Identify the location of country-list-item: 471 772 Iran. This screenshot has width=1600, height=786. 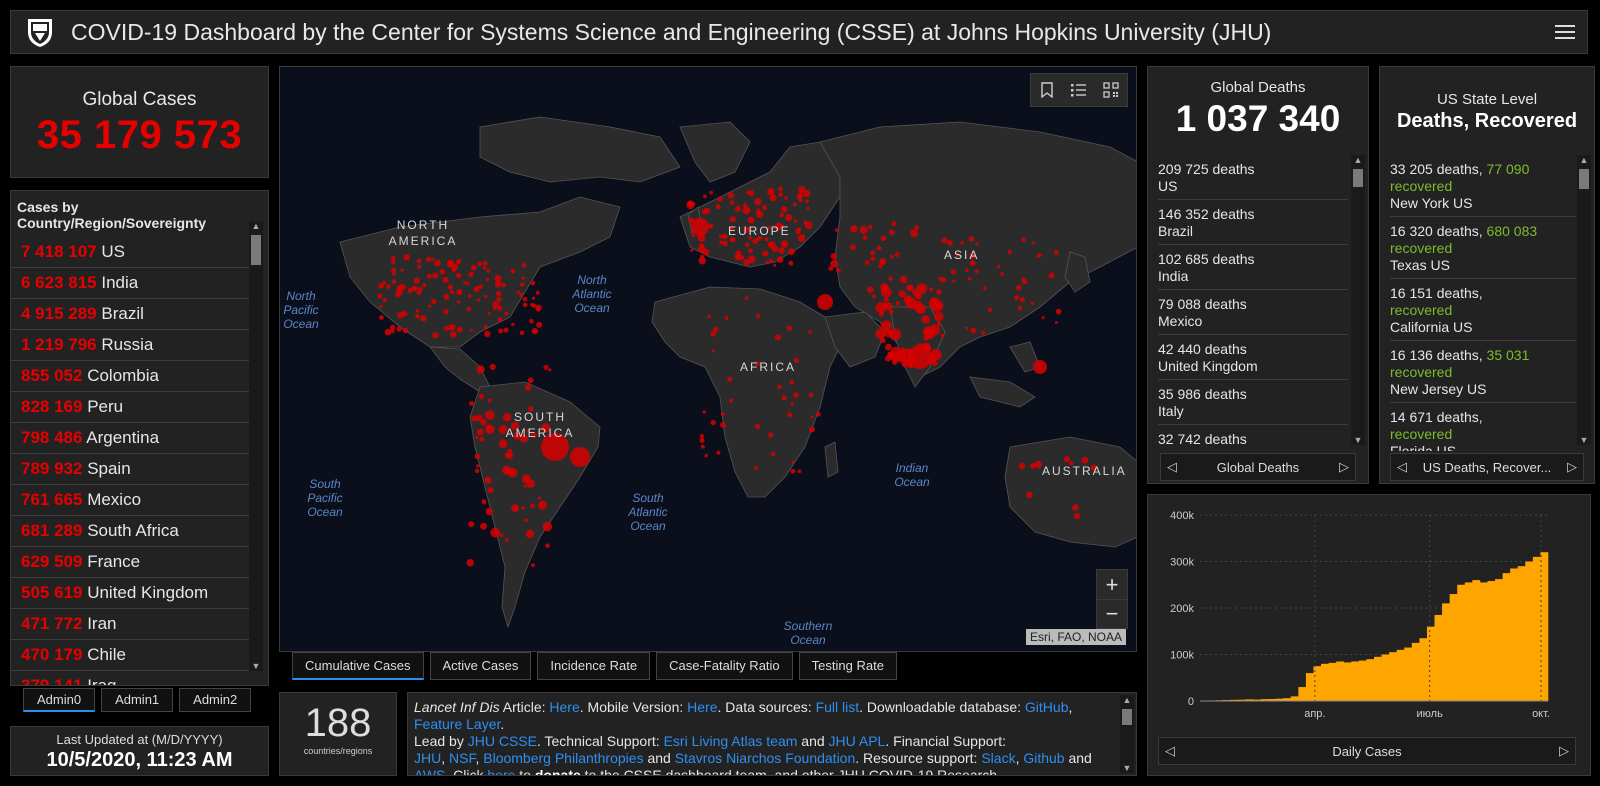
(131, 624).